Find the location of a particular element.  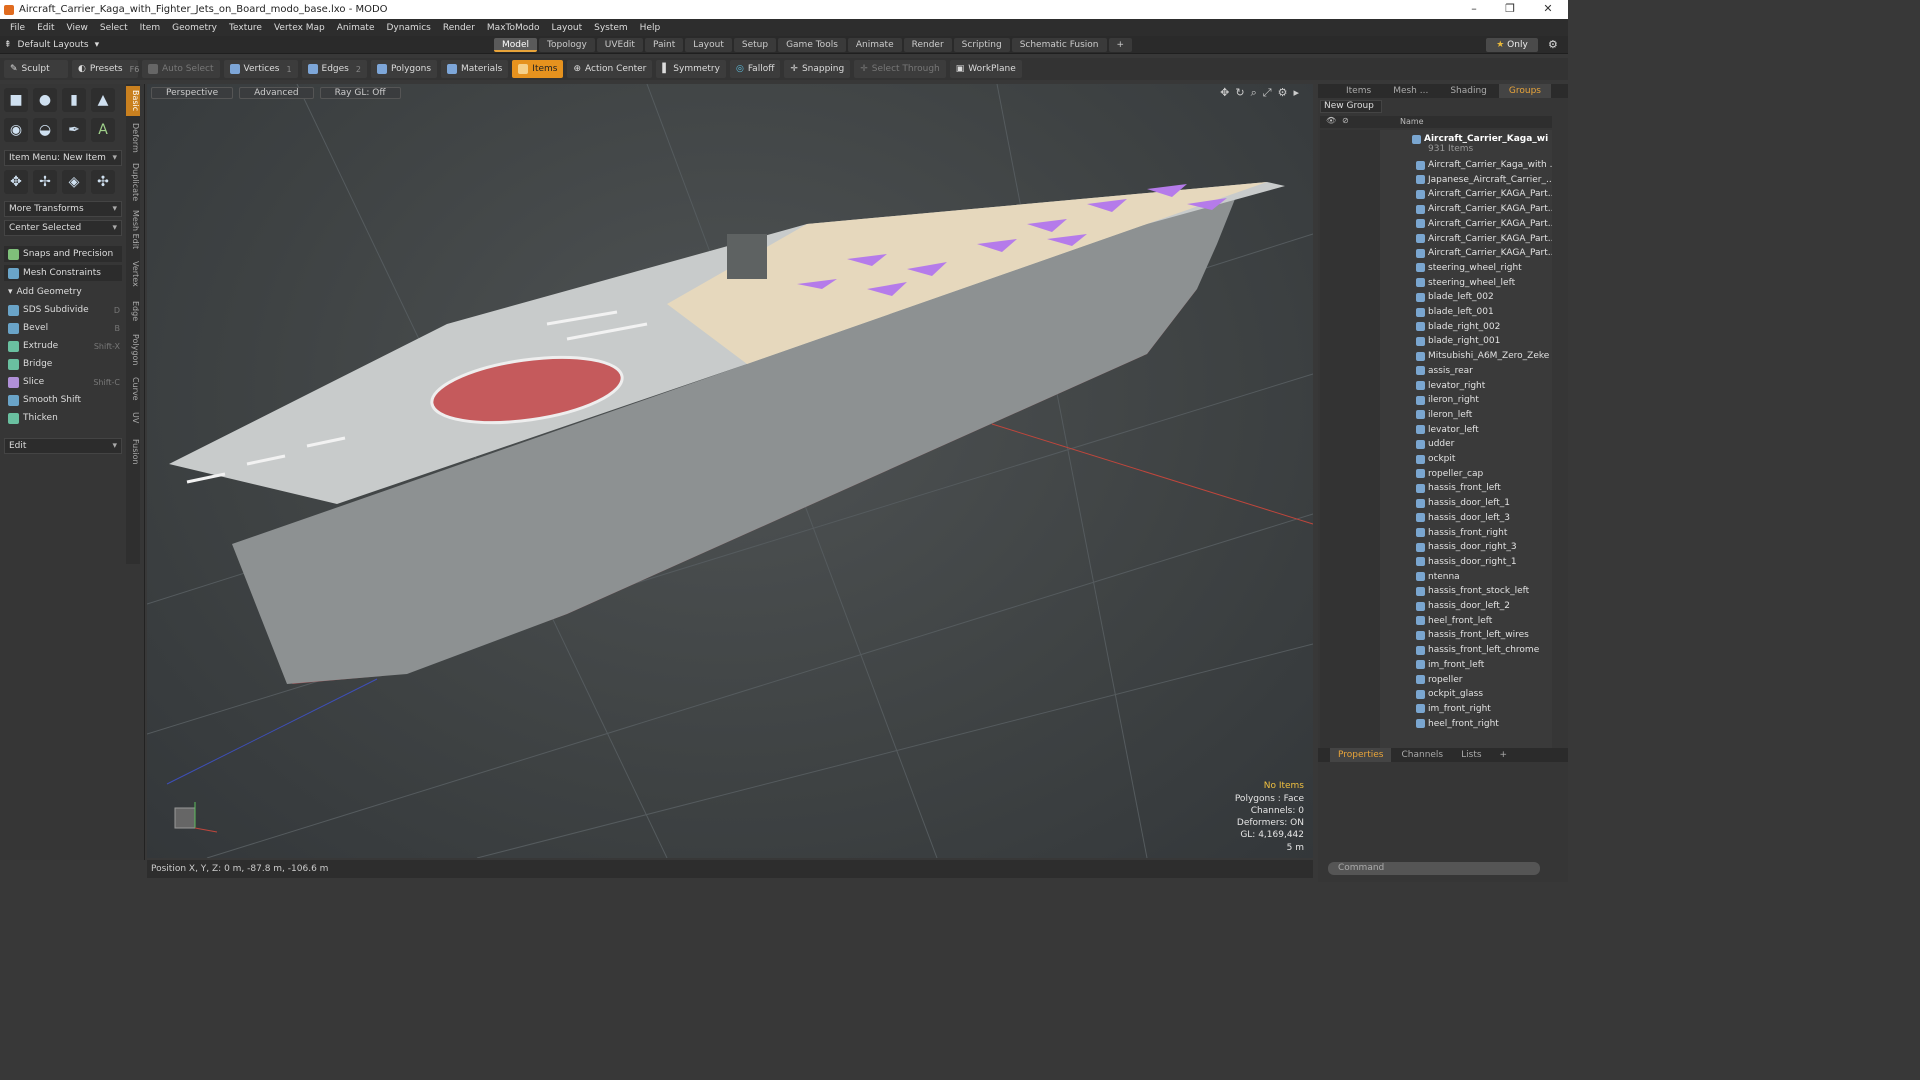

list-item: hassis_front_left is located at coordinates (1484, 488).